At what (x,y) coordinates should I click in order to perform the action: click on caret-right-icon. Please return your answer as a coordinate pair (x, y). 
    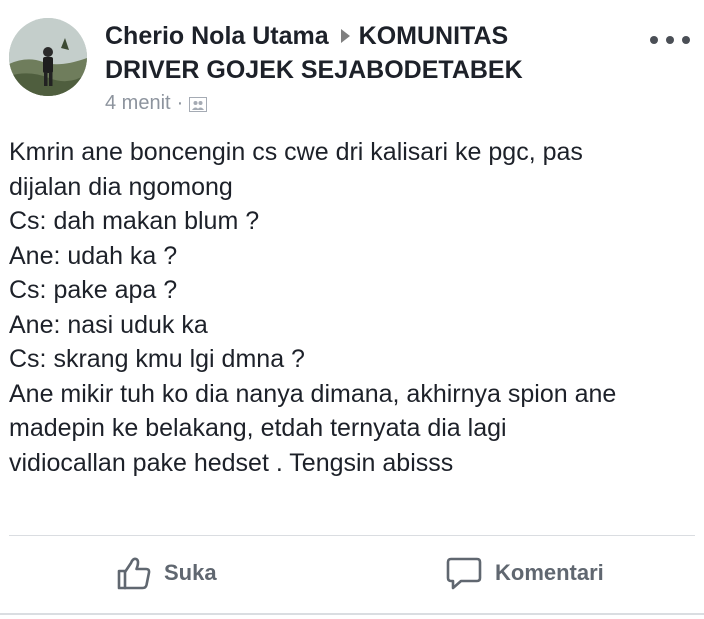
    Looking at the image, I should click on (345, 36).